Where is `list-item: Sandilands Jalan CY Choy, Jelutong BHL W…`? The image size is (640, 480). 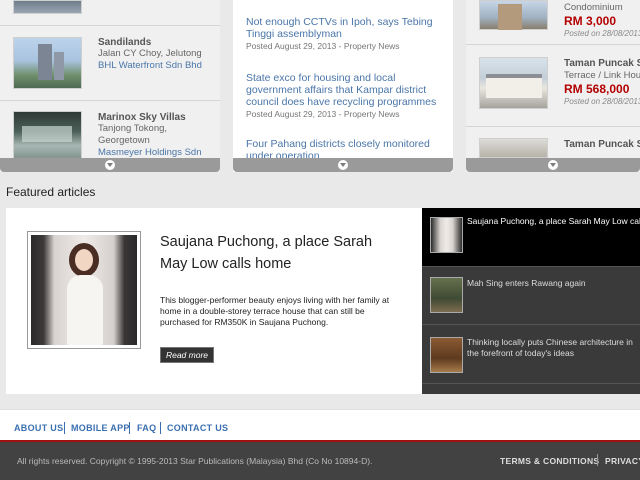 list-item: Sandilands Jalan CY Choy, Jelutong BHL W… is located at coordinates (110, 63).